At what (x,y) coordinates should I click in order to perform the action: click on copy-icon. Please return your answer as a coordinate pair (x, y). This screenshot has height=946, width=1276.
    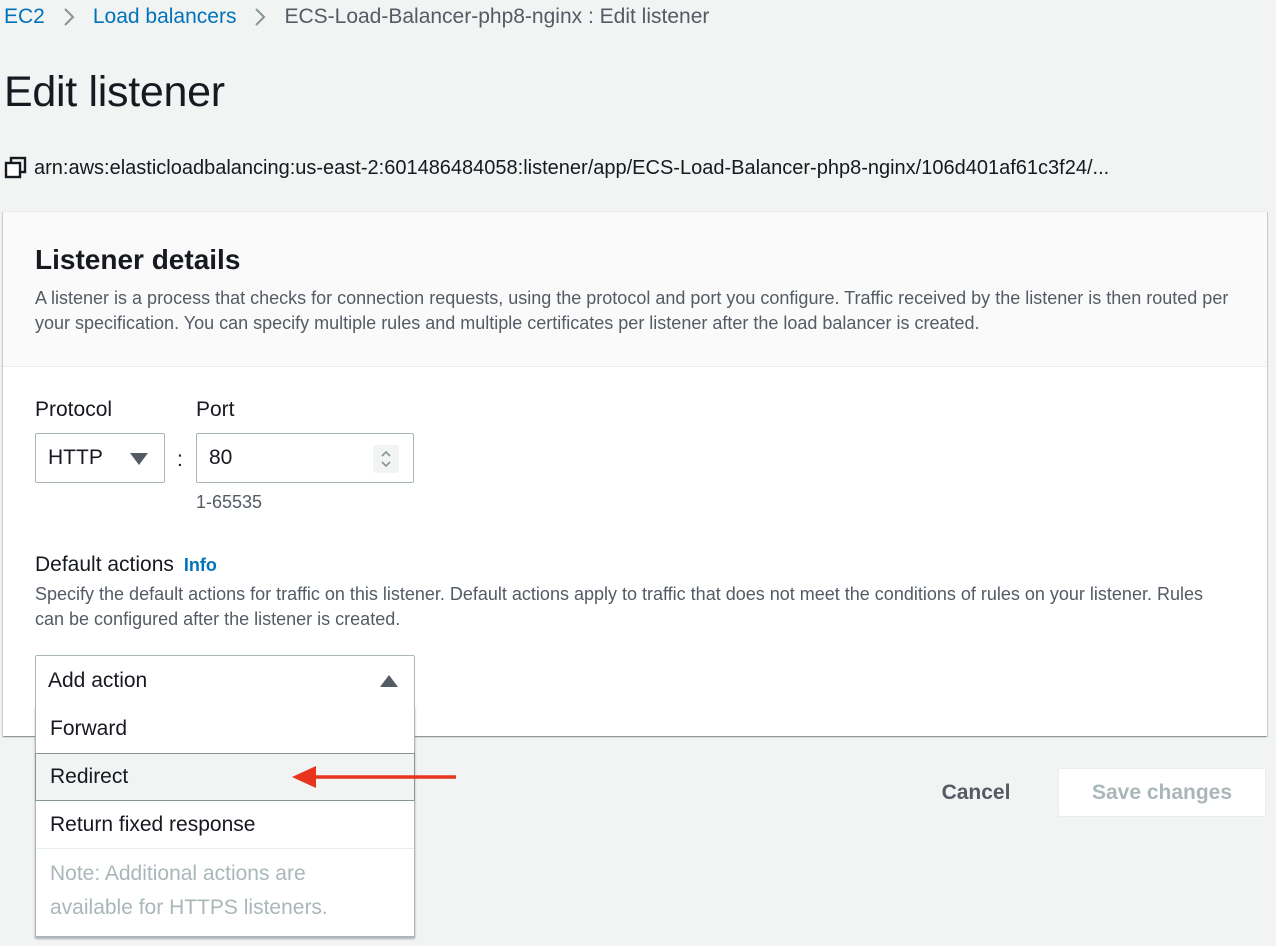
    Looking at the image, I should click on (16, 168).